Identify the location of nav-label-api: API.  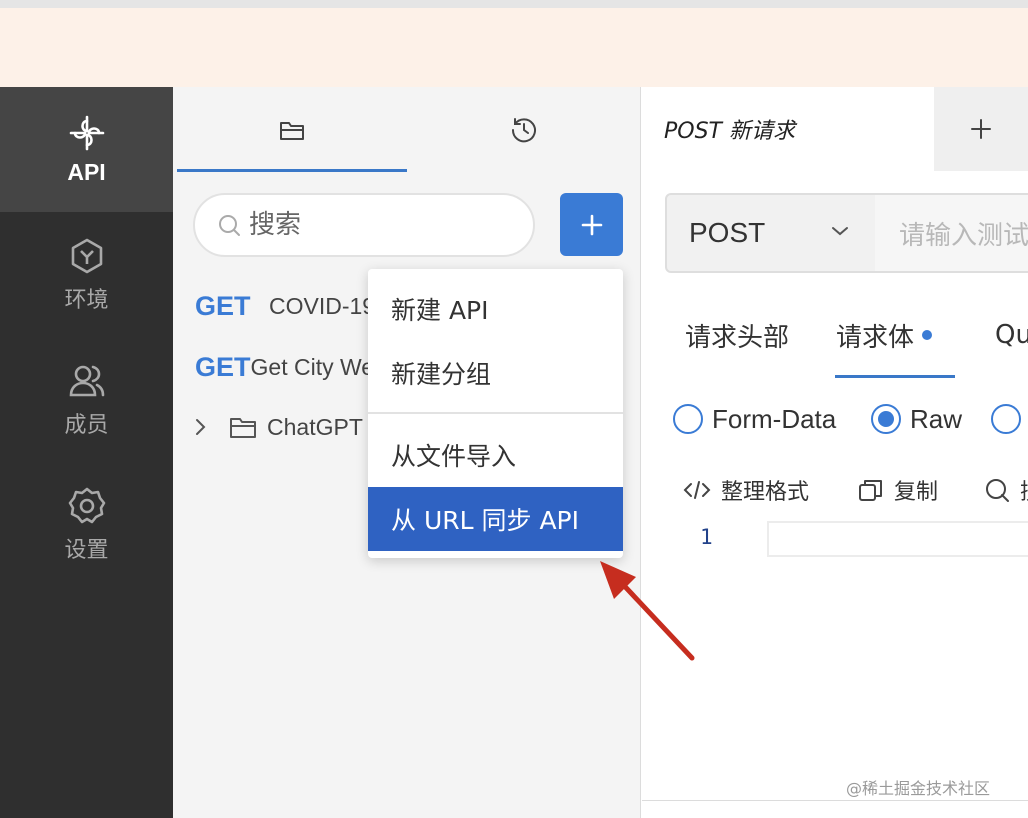
(86, 172).